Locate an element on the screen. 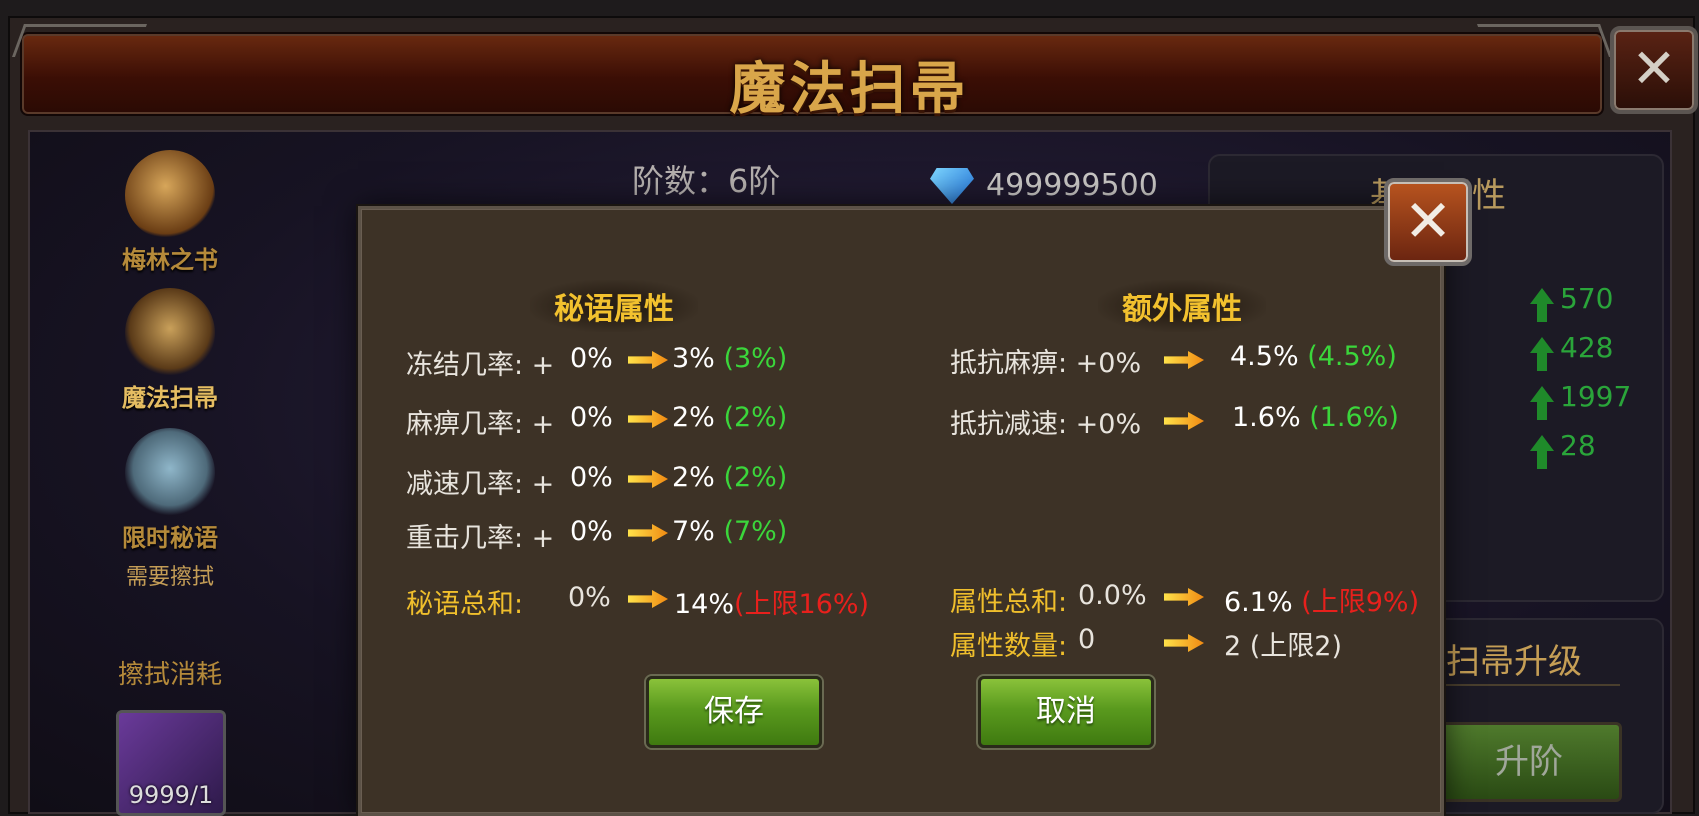 The height and width of the screenshot is (816, 1699). feather-broom-icon is located at coordinates (170, 473).